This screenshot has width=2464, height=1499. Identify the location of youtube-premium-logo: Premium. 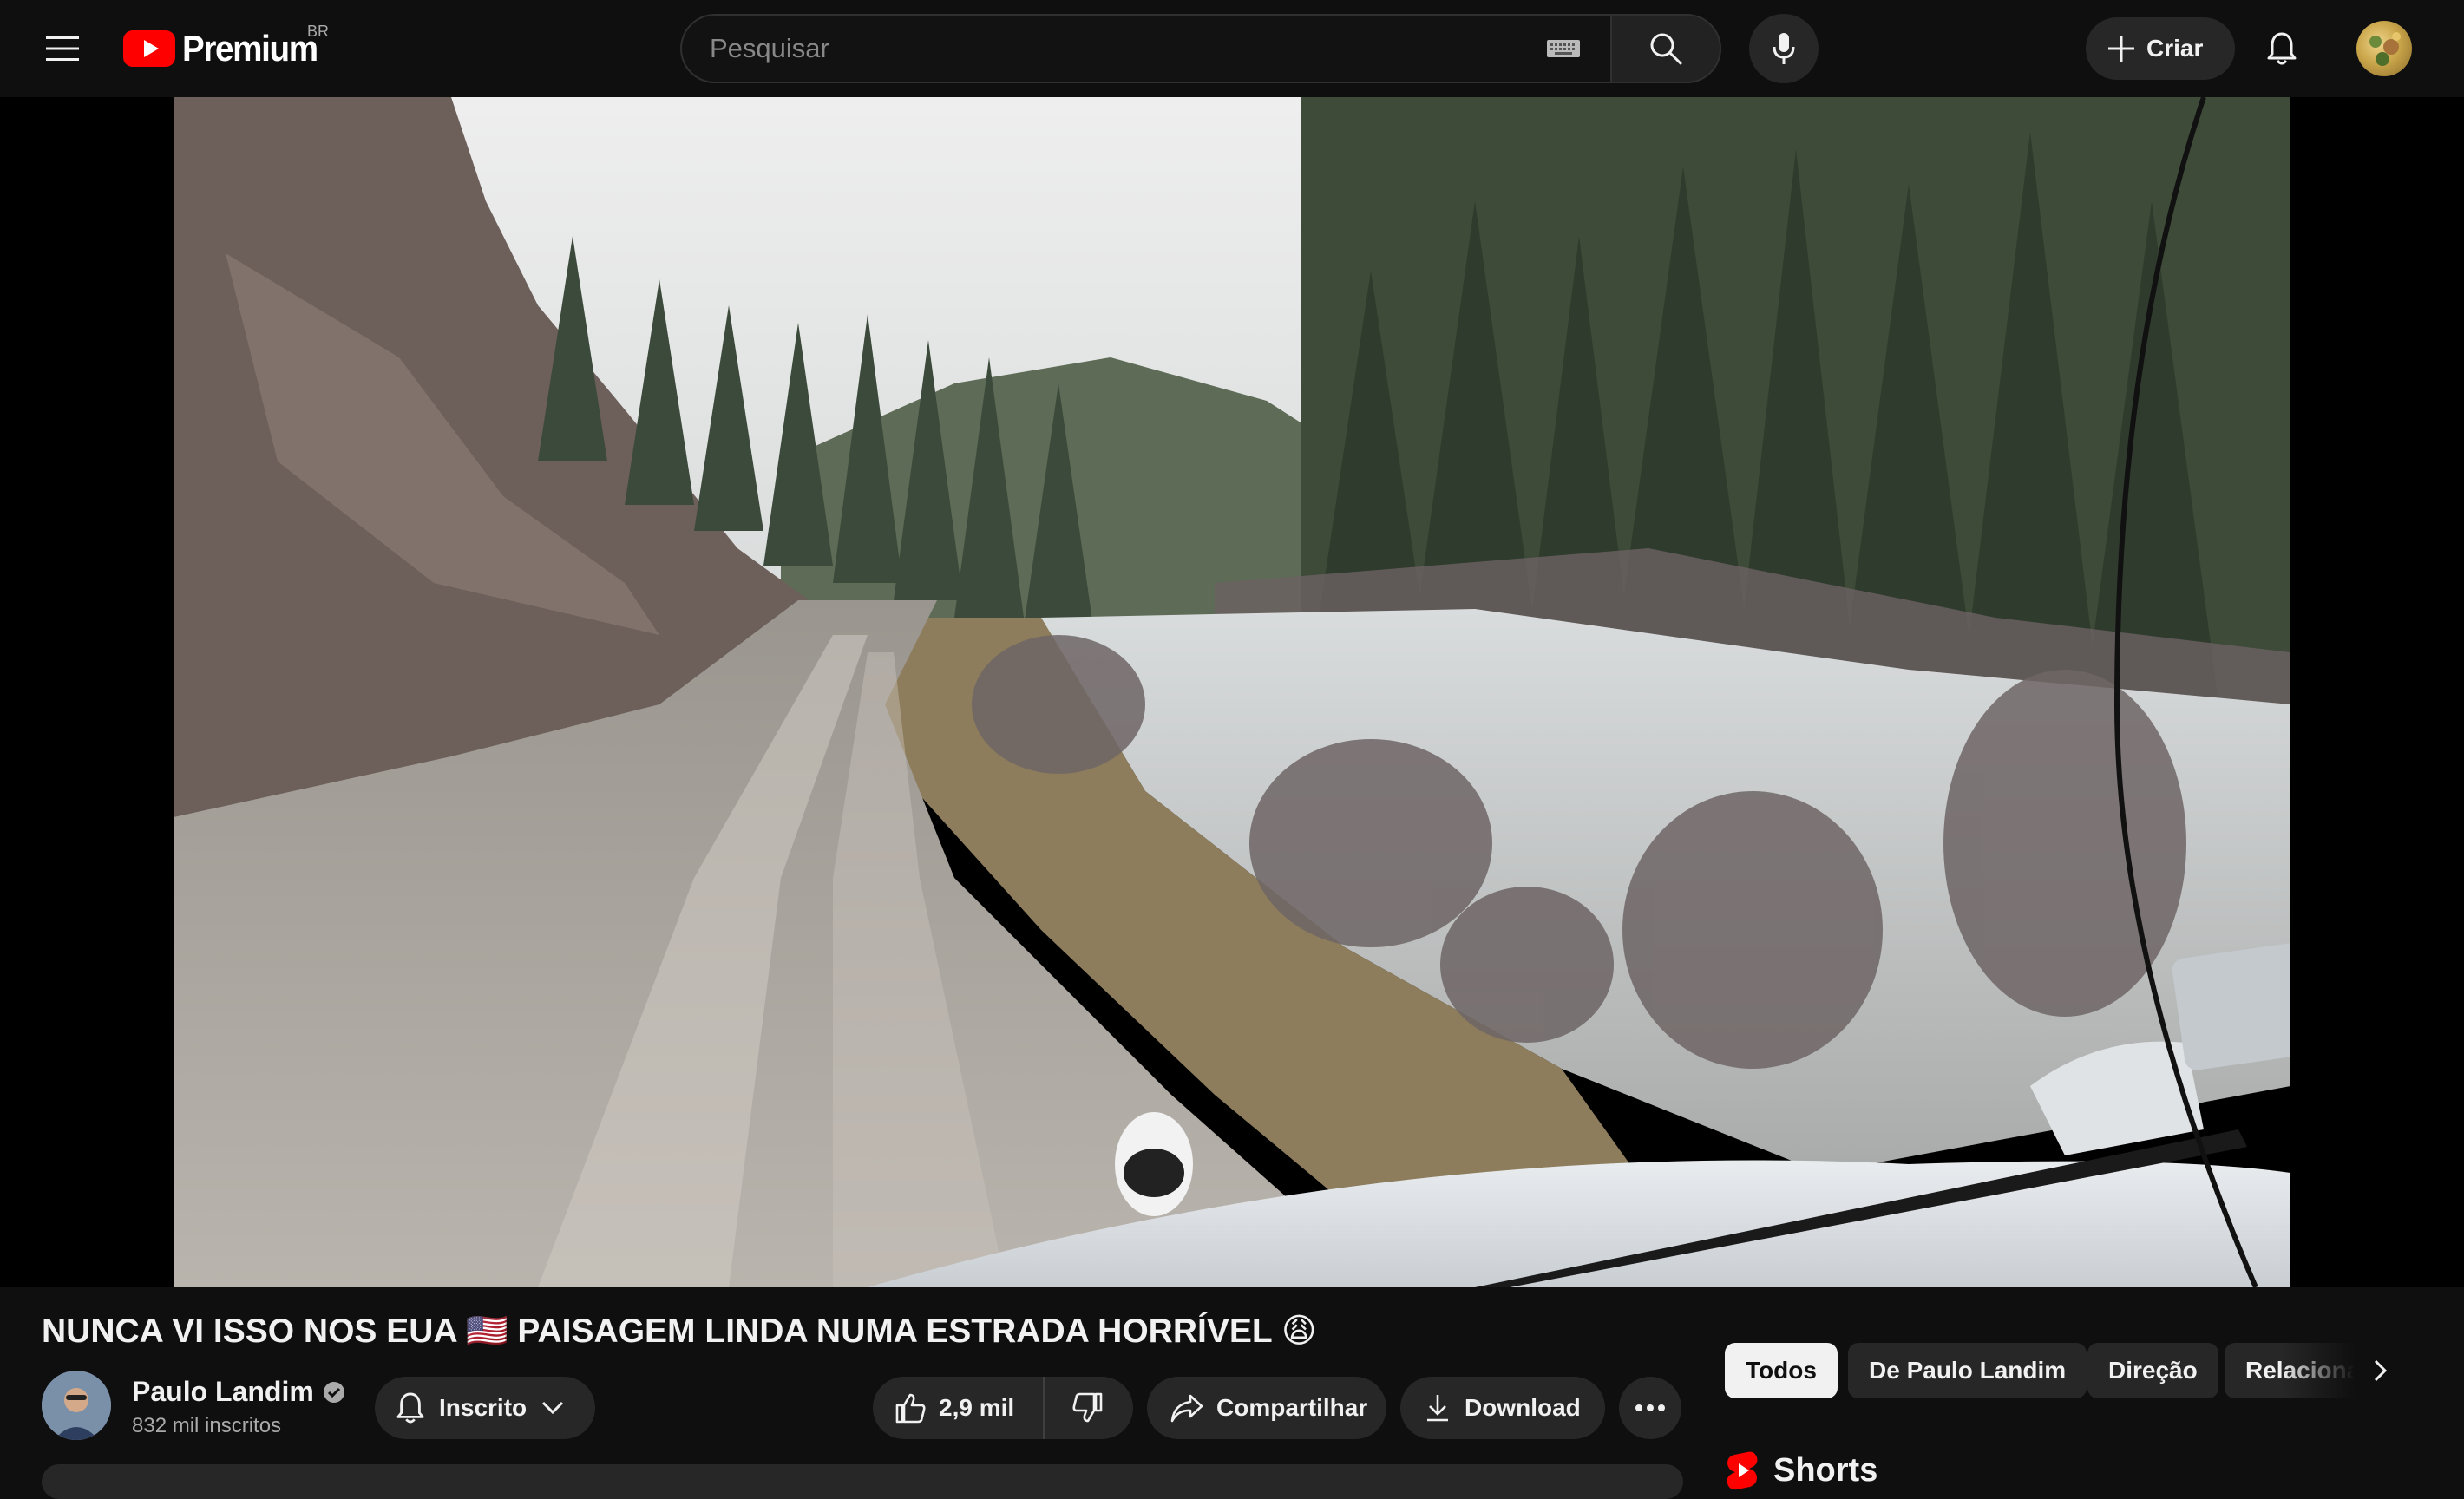
(226, 48).